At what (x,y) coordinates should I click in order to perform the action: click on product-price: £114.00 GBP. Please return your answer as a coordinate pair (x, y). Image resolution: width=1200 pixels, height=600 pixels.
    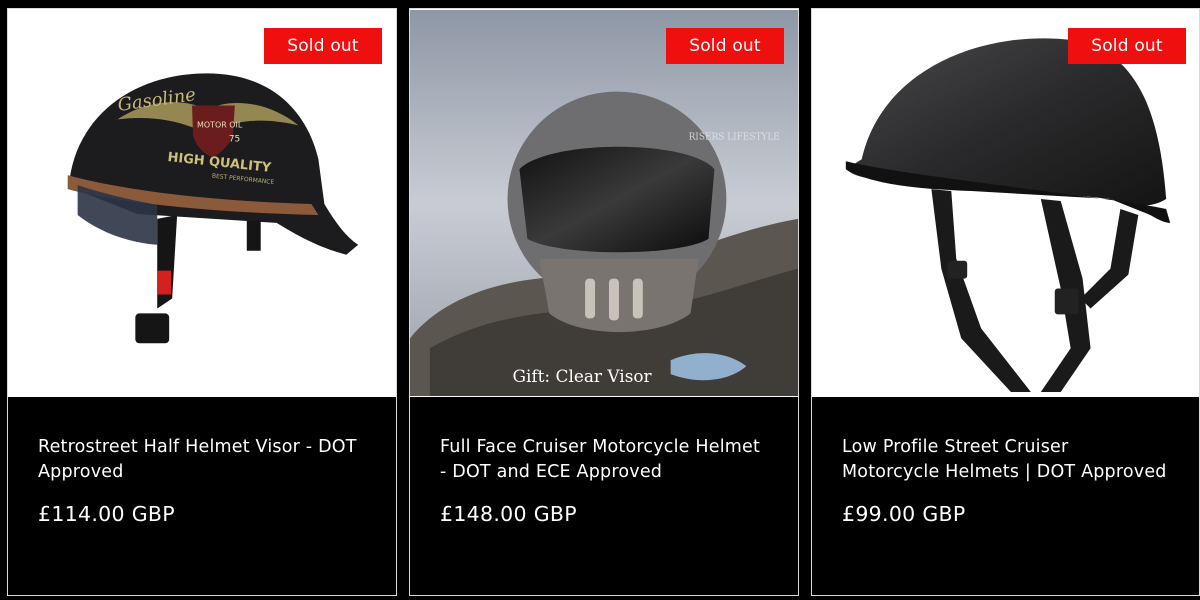
    Looking at the image, I should click on (106, 514).